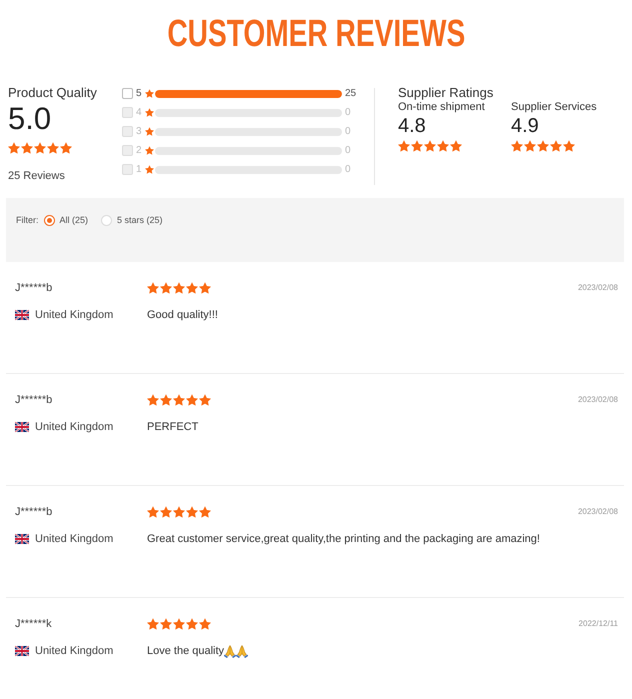 This screenshot has height=699, width=632. I want to click on review-count: 25 Reviews, so click(36, 176).